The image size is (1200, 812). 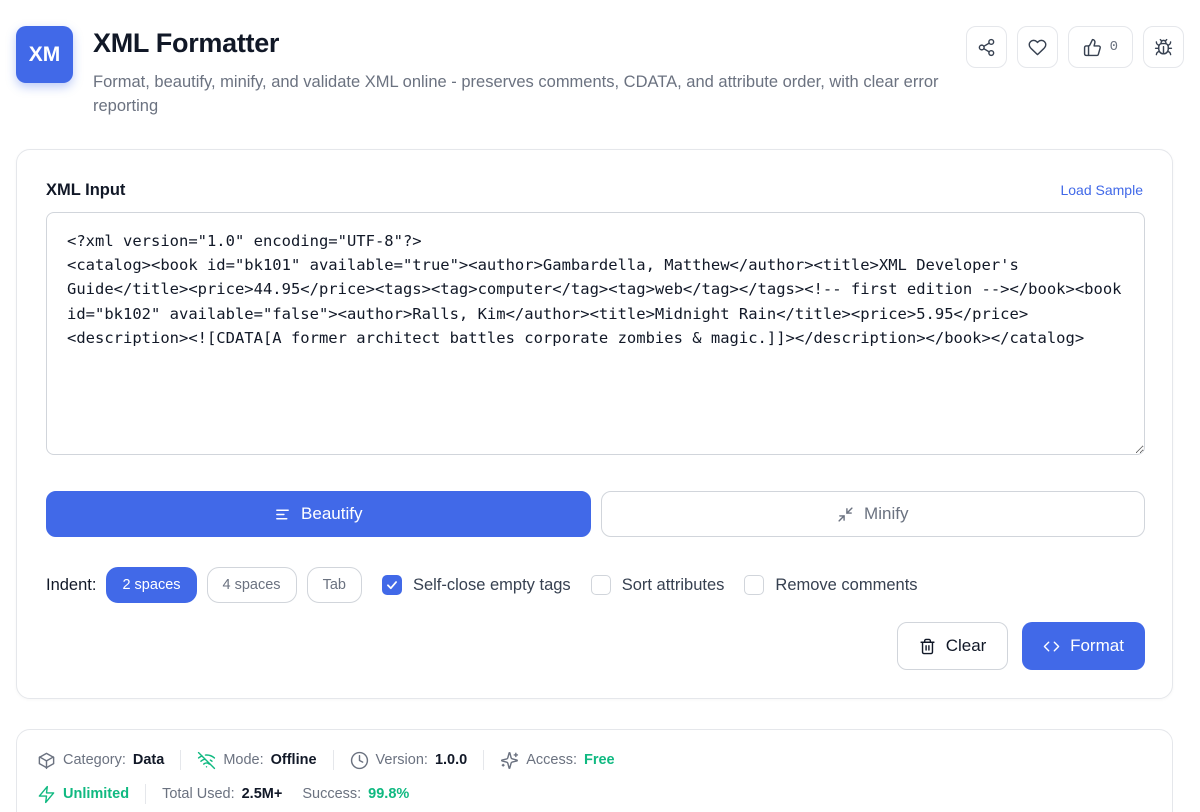 What do you see at coordinates (94, 760) in the screenshot?
I see `category-key: Category:` at bounding box center [94, 760].